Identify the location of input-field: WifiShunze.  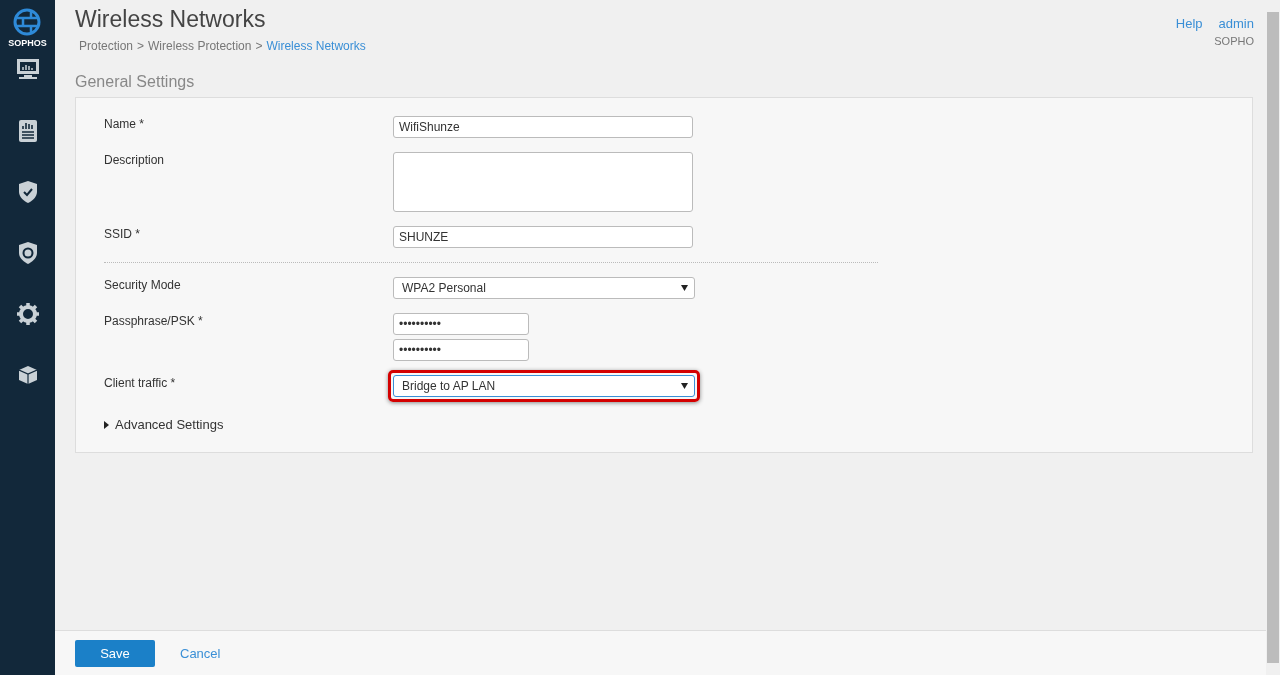
(543, 127).